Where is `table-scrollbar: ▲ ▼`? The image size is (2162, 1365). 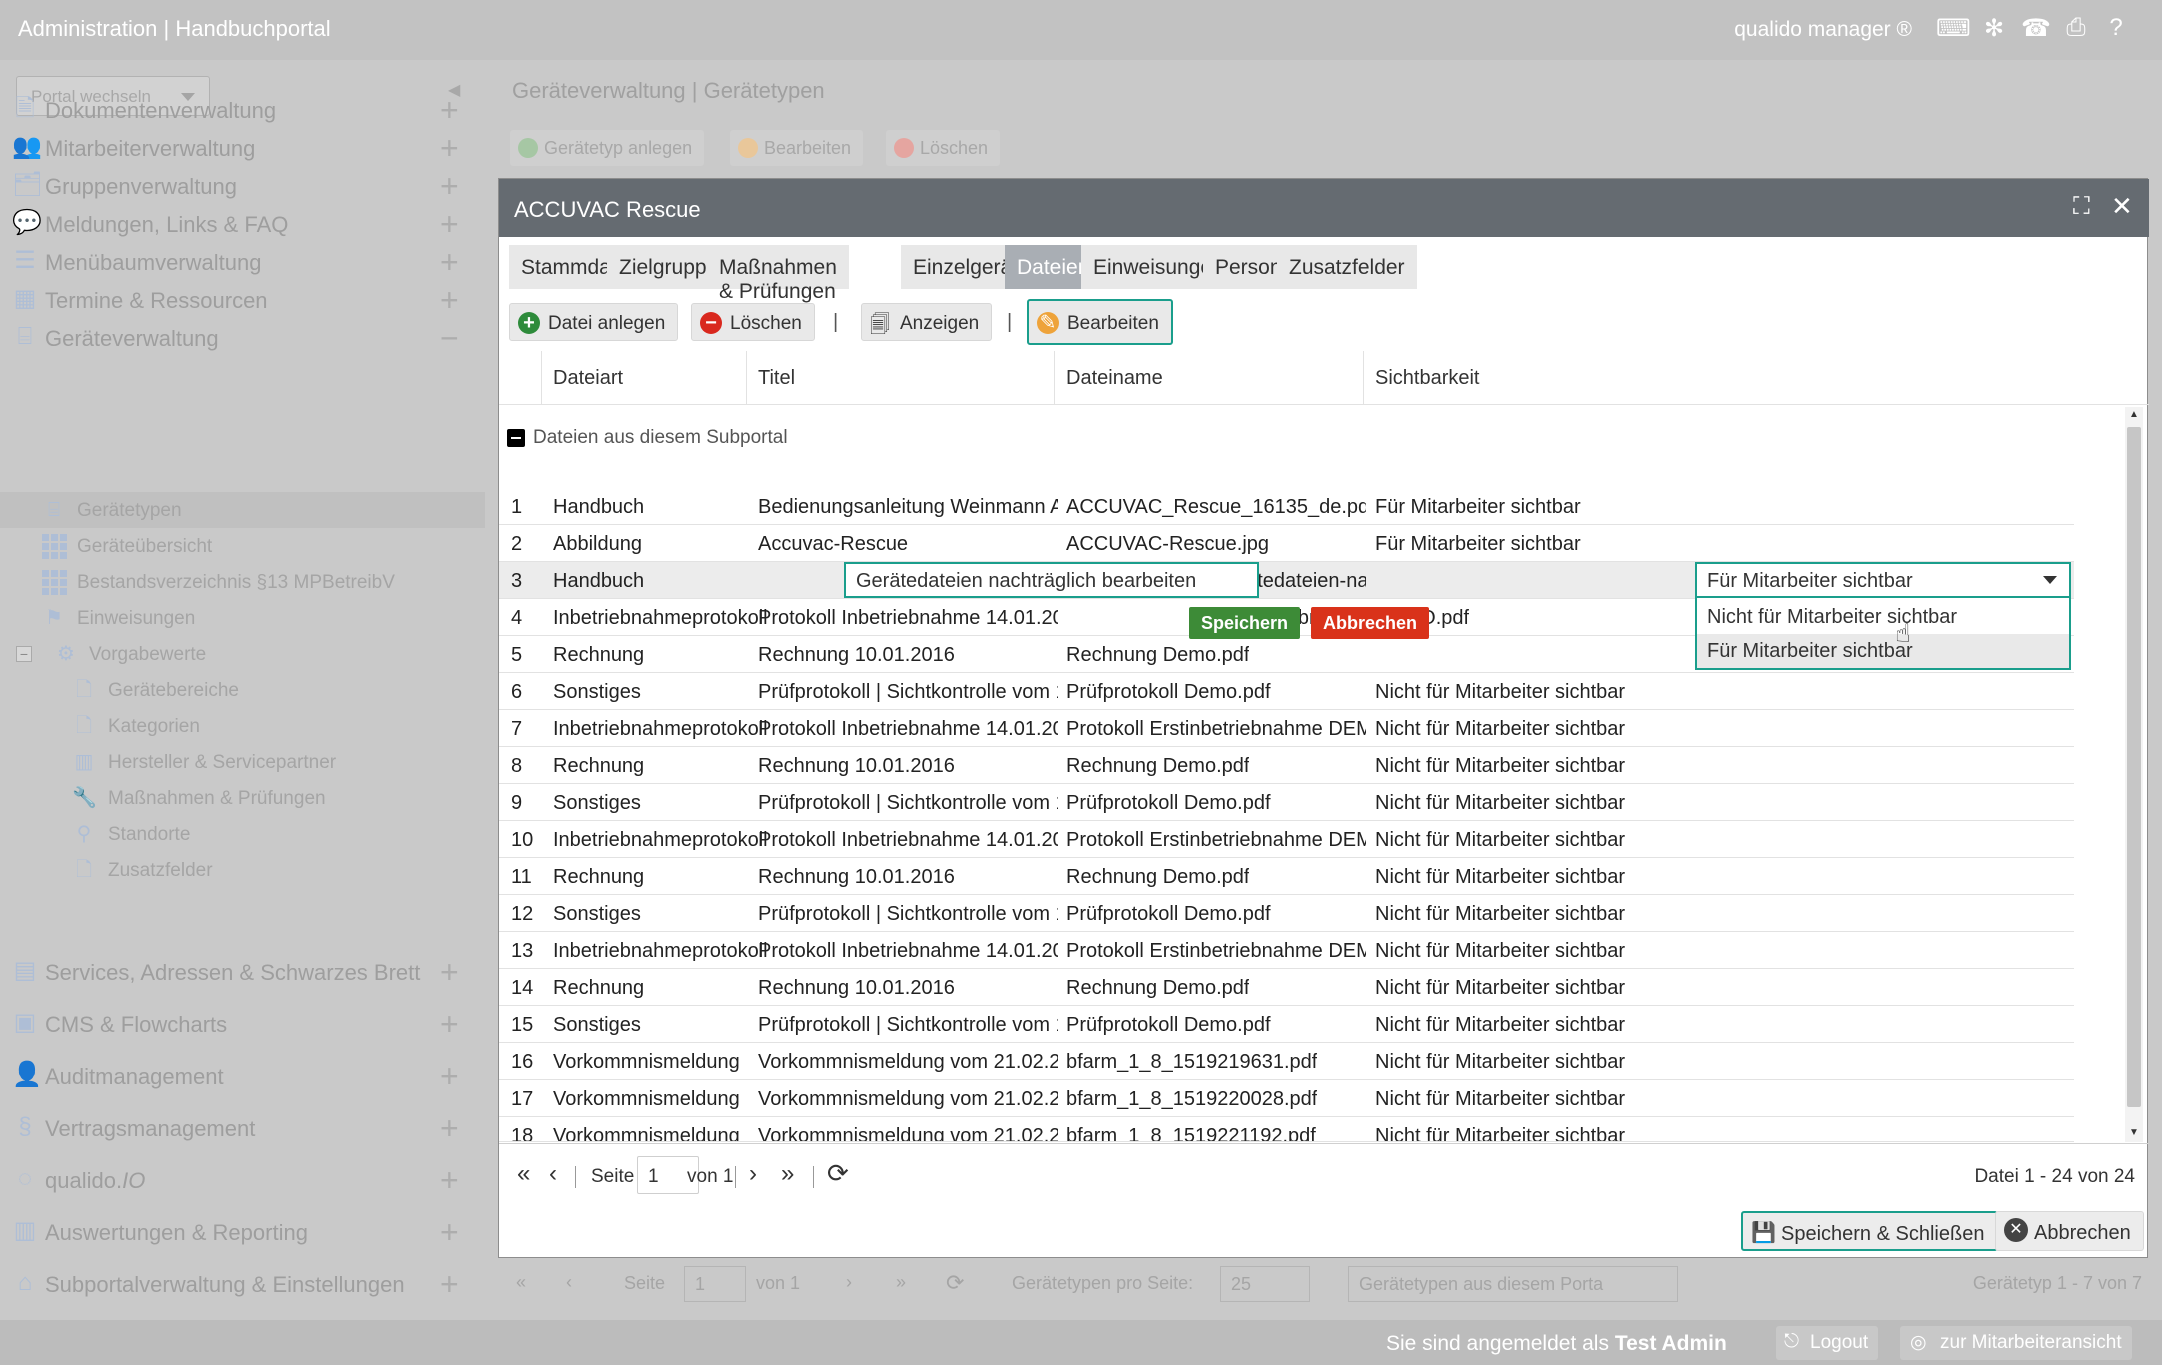 table-scrollbar: ▲ ▼ is located at coordinates (2134, 774).